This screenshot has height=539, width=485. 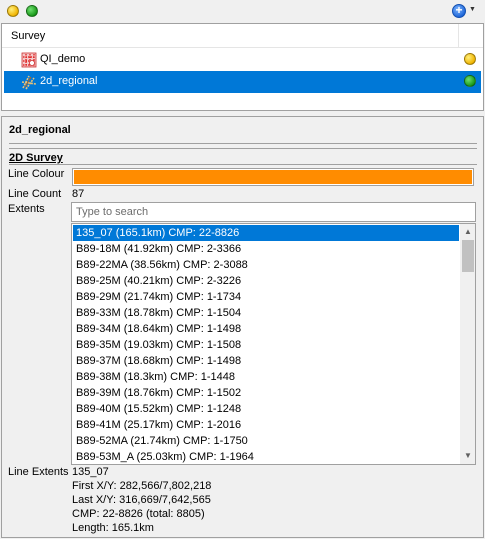 I want to click on tree-row-qi-demo: QI_demo, so click(x=242, y=60).